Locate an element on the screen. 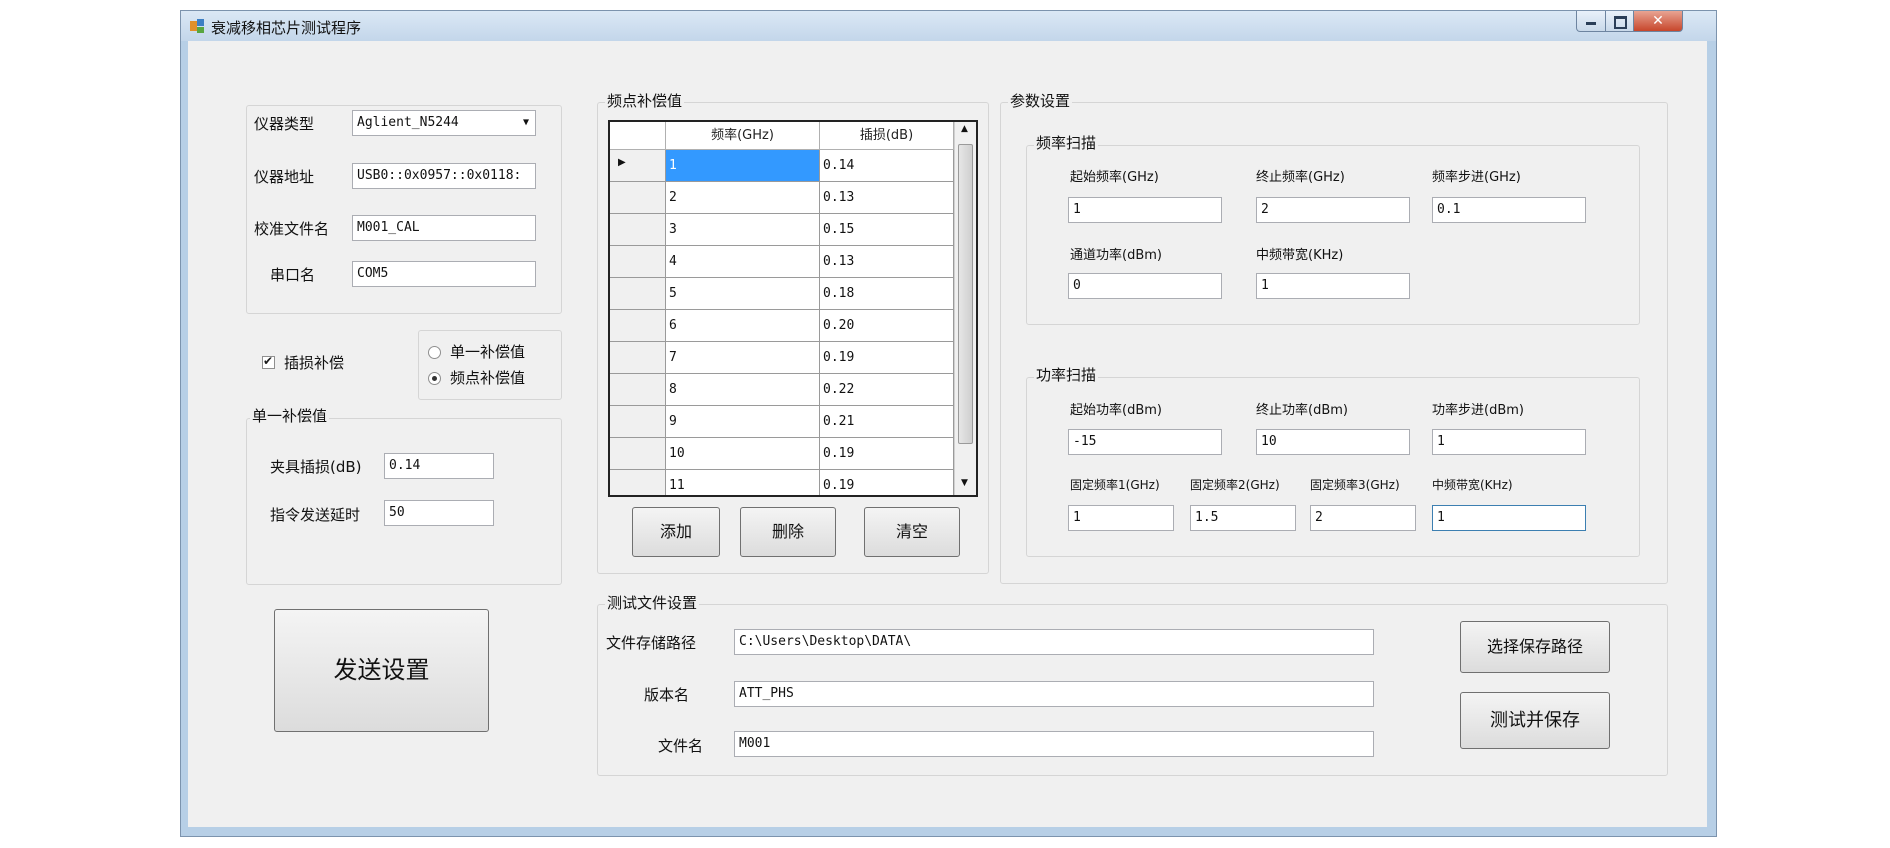 This screenshot has width=1890, height=848. close-icon: ✕ is located at coordinates (1658, 21).